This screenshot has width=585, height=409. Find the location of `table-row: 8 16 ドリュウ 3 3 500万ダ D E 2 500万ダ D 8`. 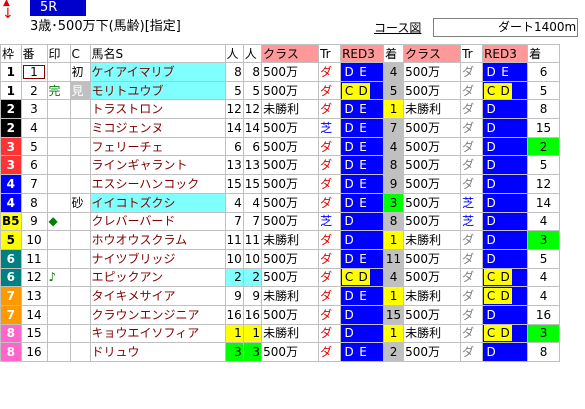

table-row: 8 16 ドリュウ 3 3 500万ダ D E 2 500万ダ D 8 is located at coordinates (280, 352).